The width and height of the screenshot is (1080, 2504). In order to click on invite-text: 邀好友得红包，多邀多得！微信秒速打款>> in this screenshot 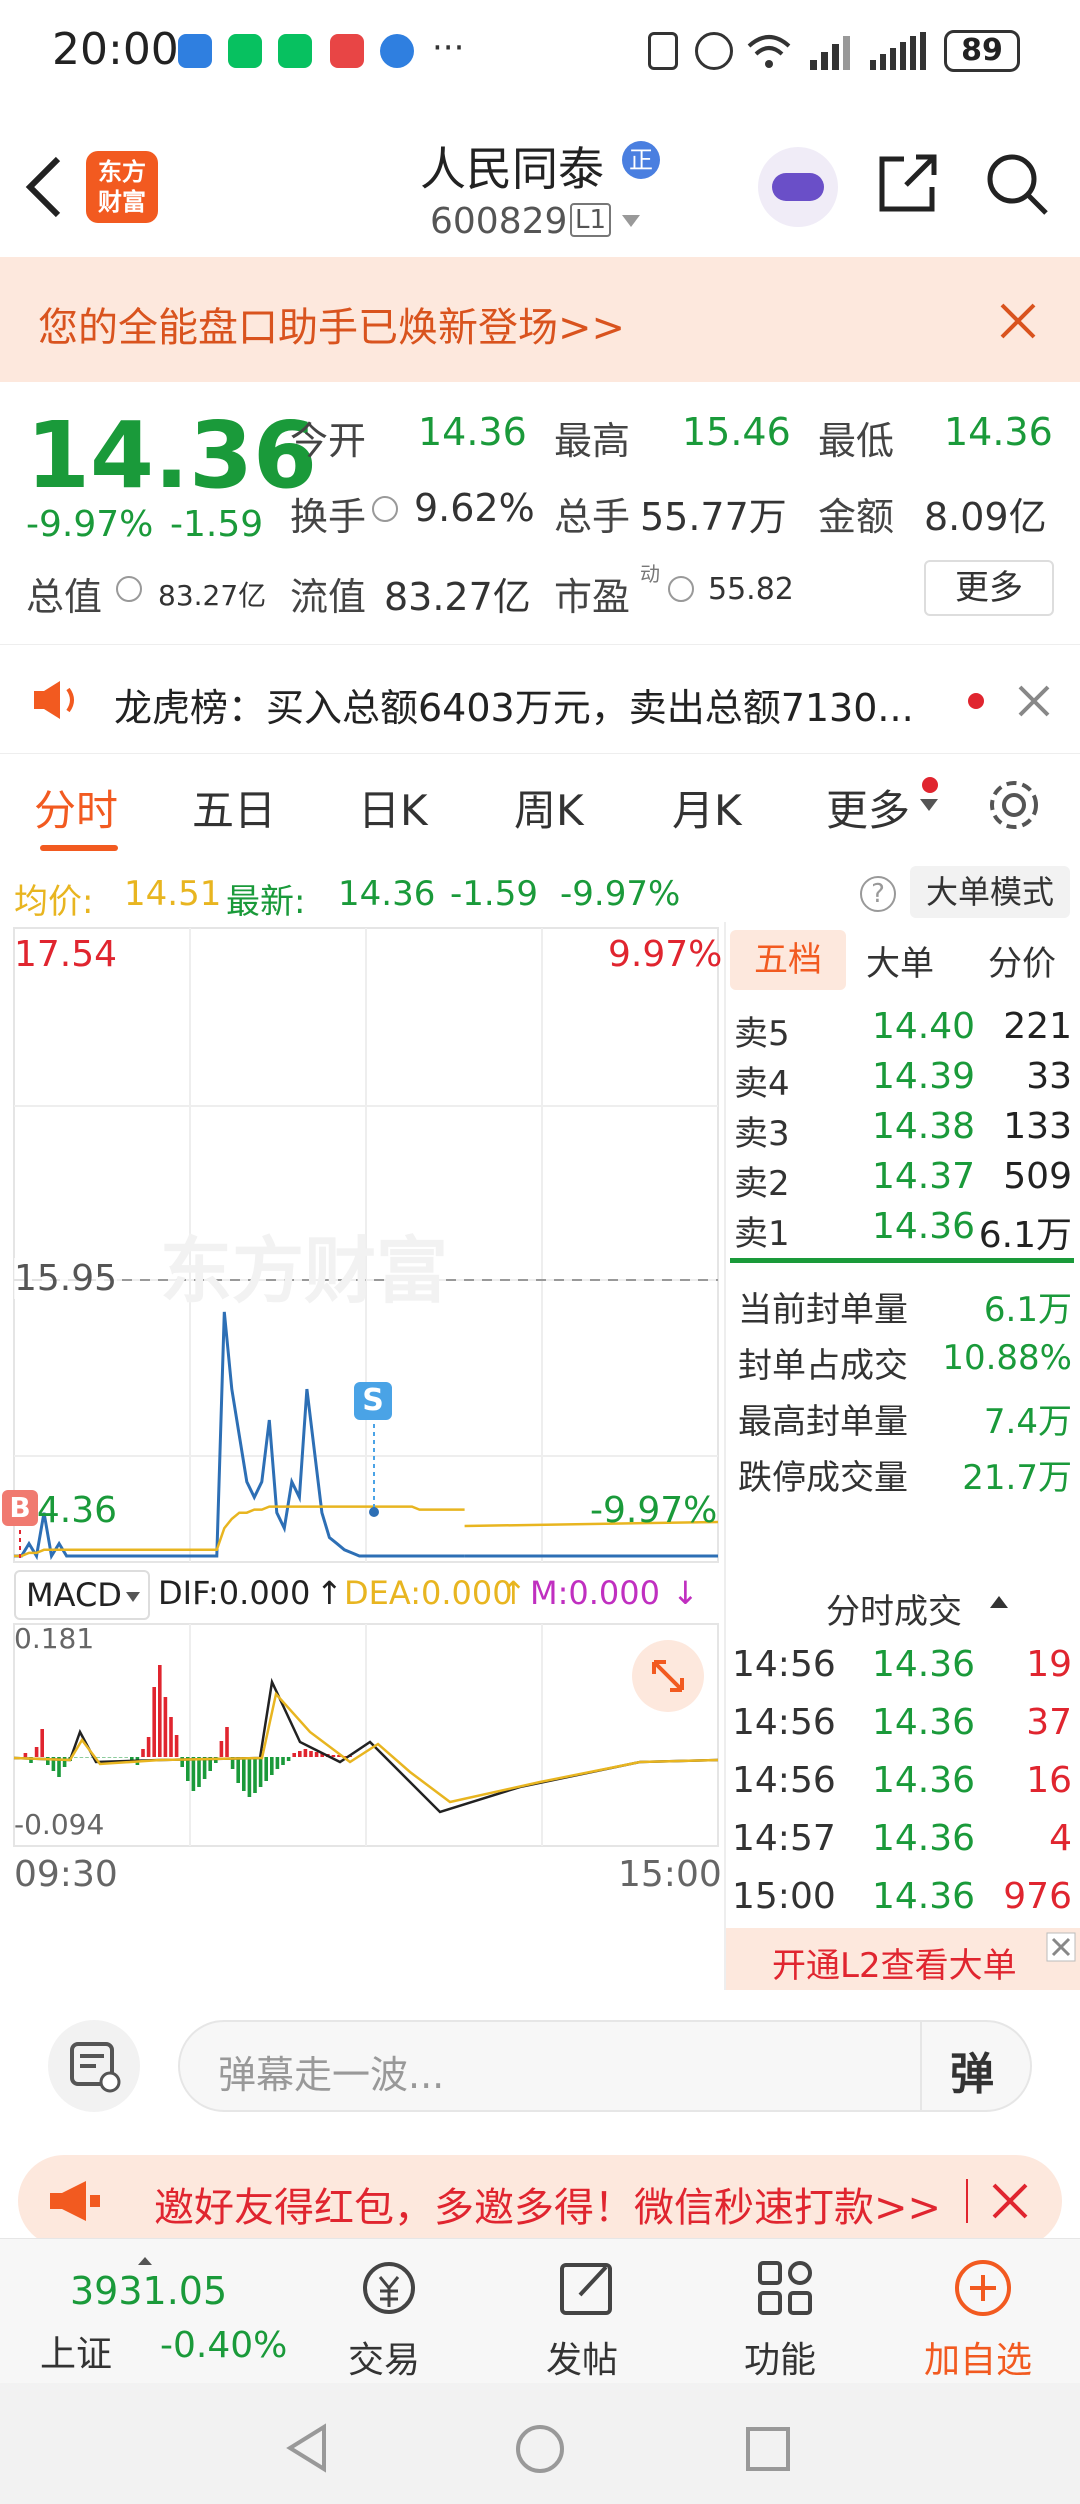, I will do `click(547, 2204)`.